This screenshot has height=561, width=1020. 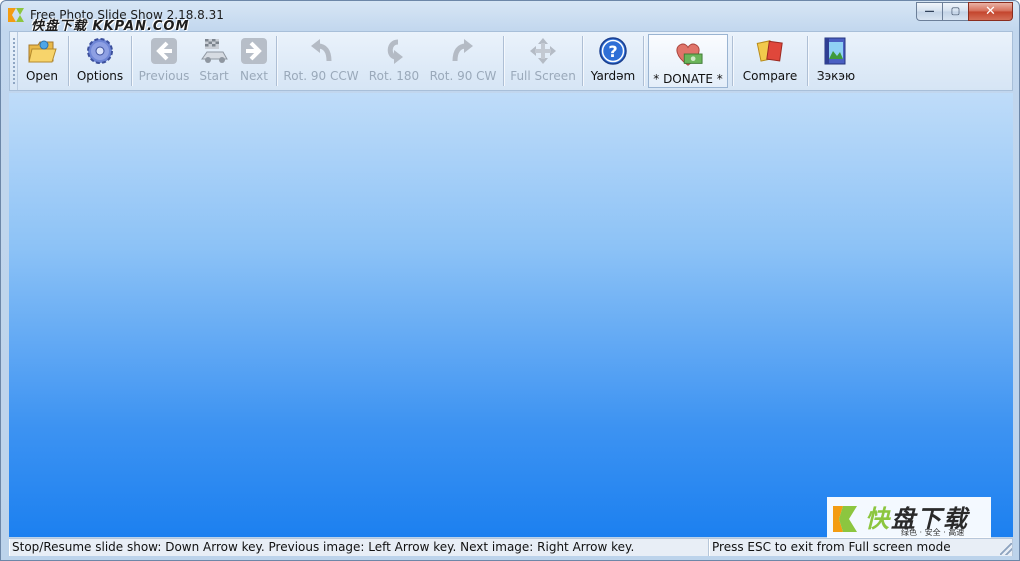 What do you see at coordinates (463, 51) in the screenshot?
I see `rotate-cw-icon` at bounding box center [463, 51].